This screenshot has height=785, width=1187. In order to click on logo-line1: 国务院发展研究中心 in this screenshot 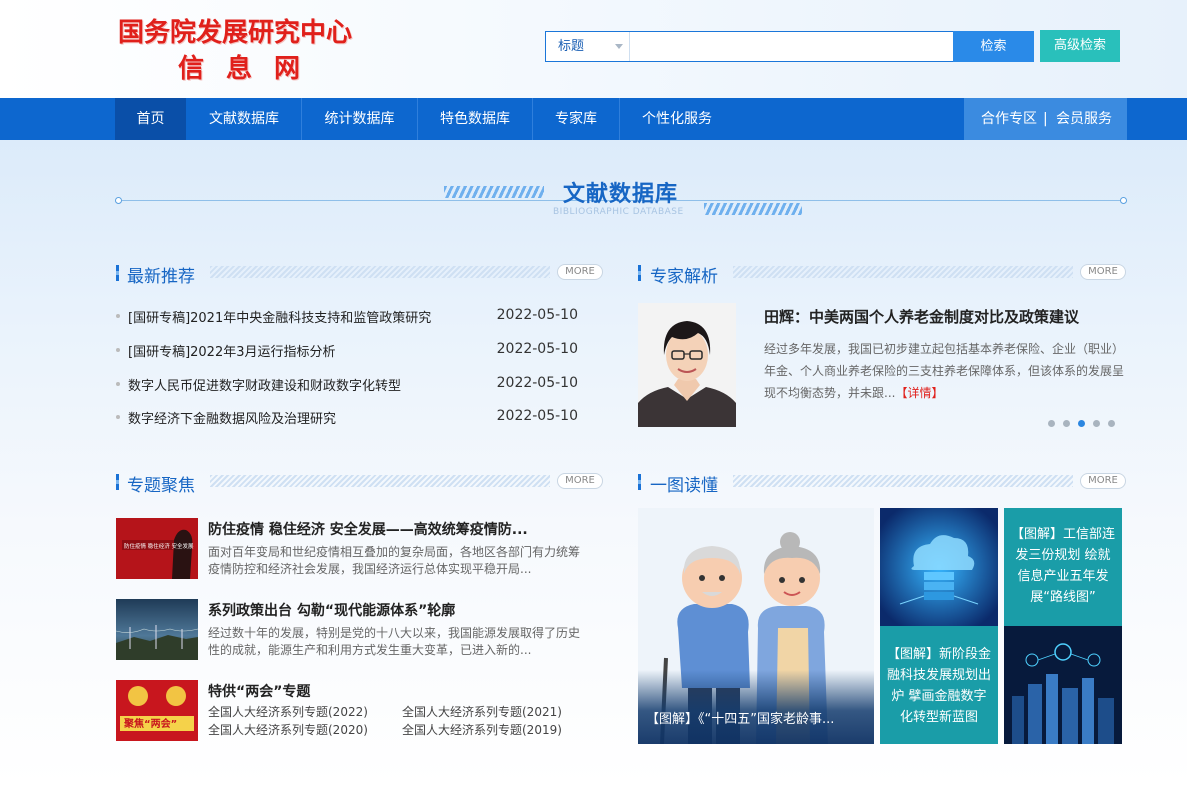, I will do `click(235, 33)`.